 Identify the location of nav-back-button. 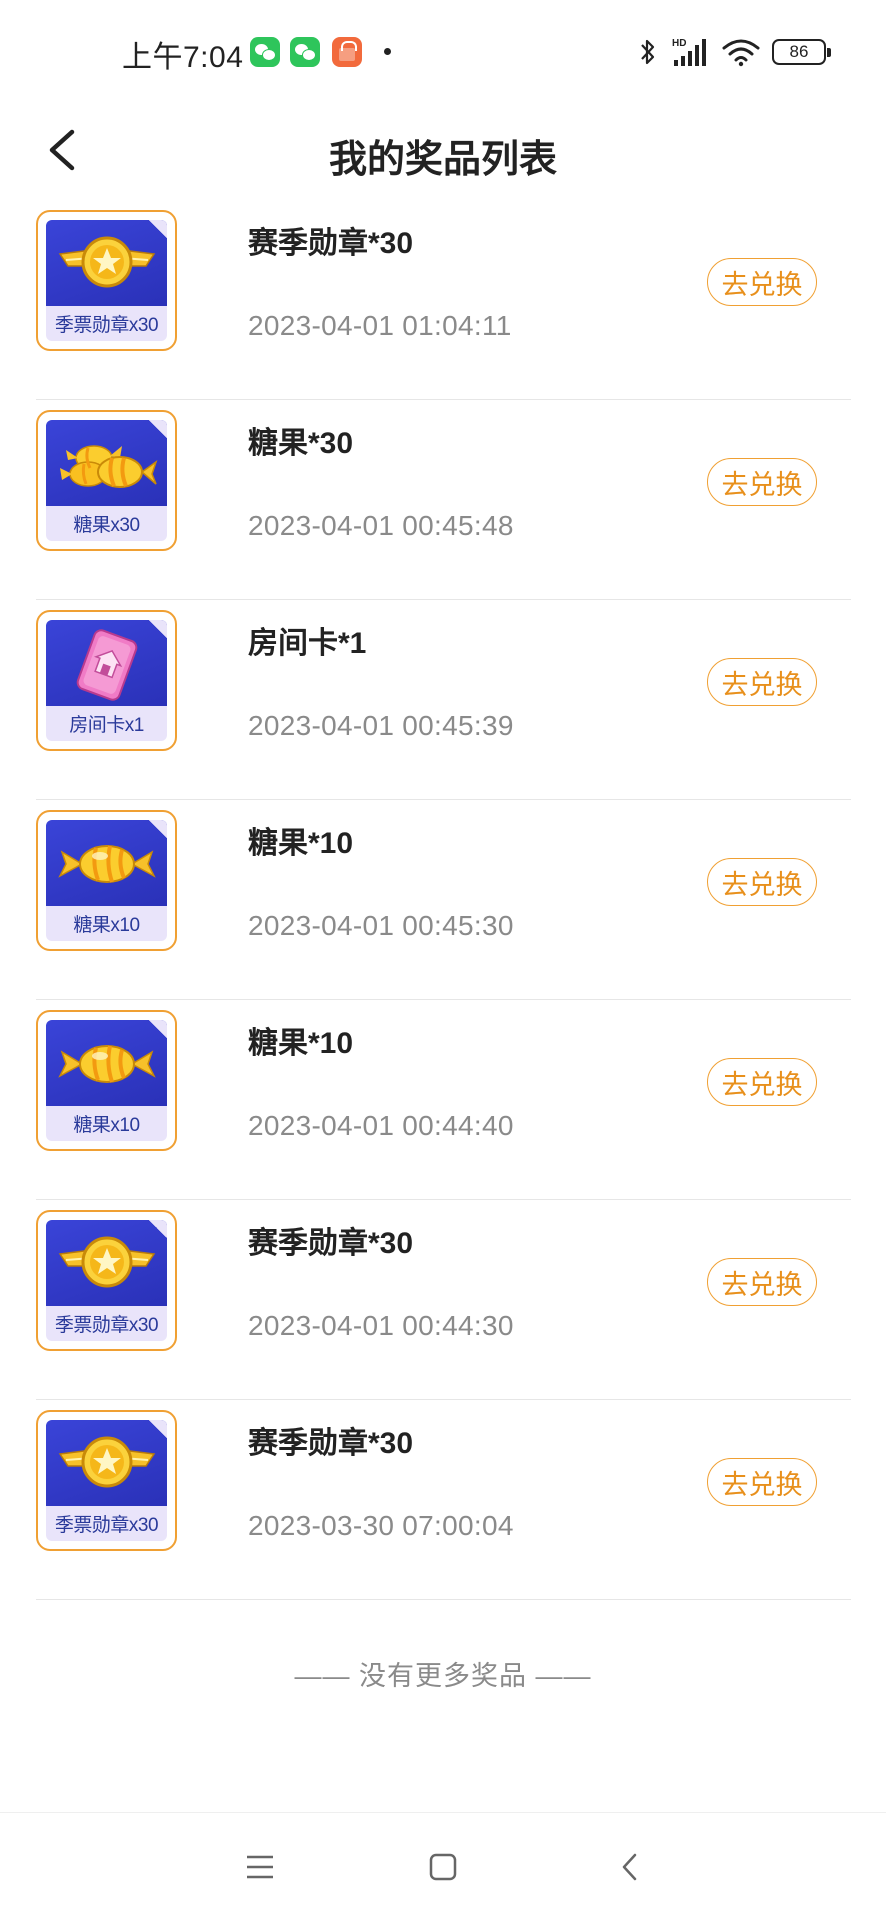
(630, 1867).